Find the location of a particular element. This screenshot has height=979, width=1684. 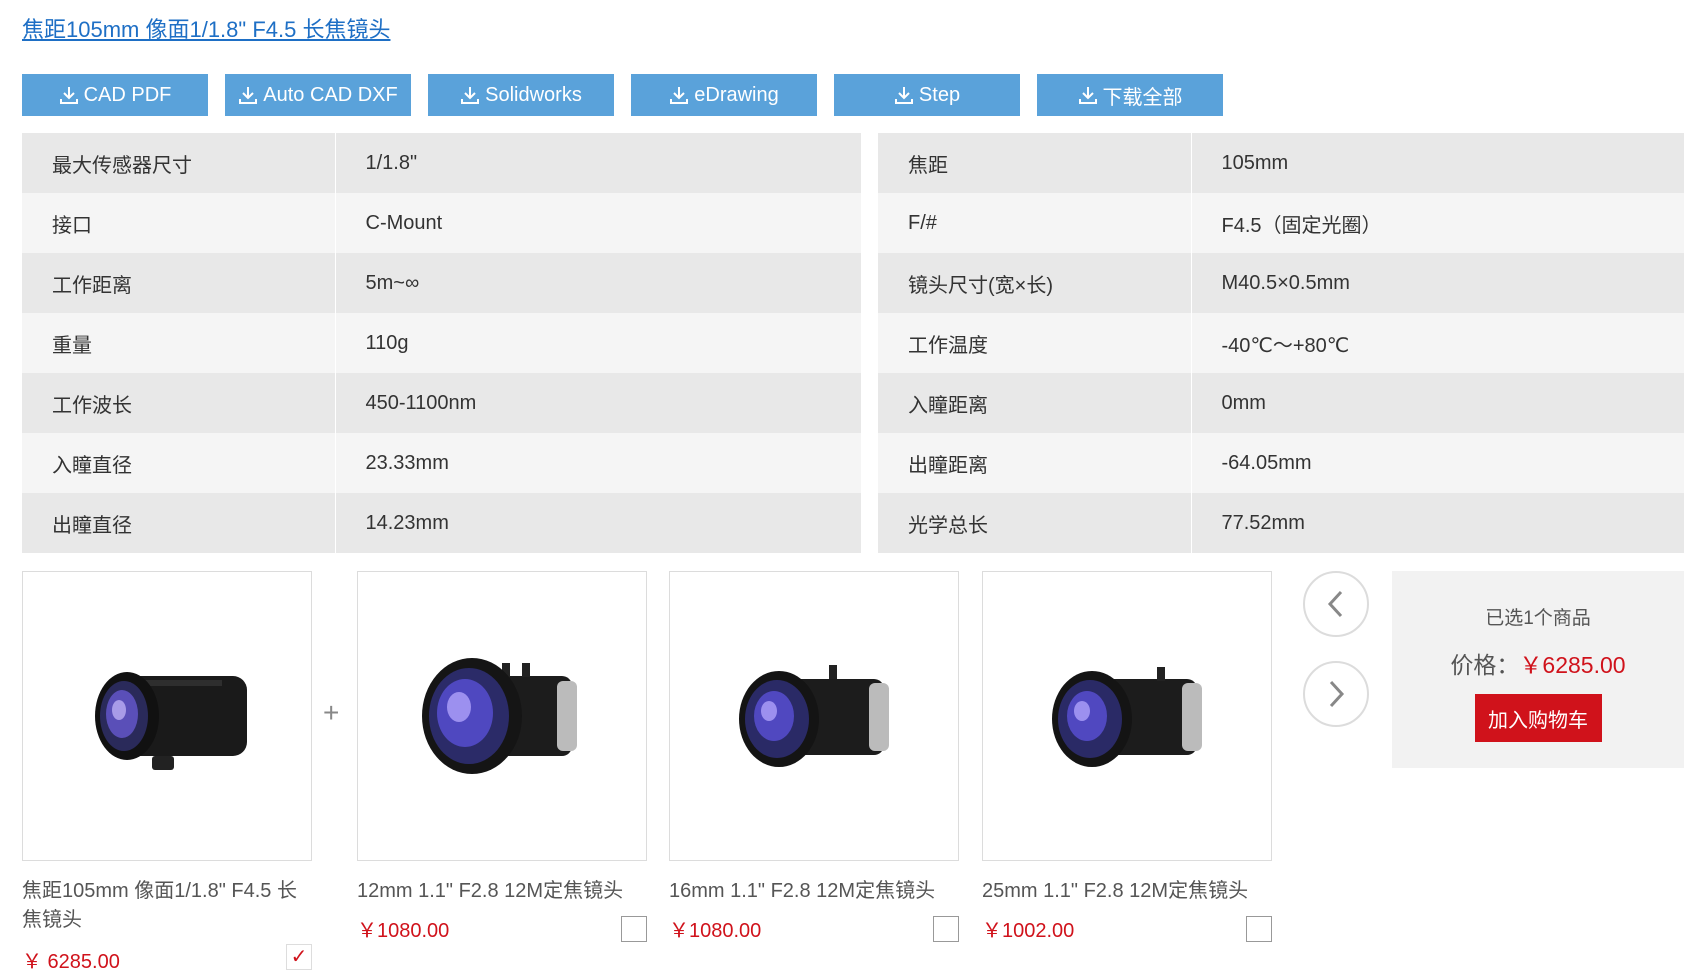

spec-key: 出瞳直径 is located at coordinates (179, 523).